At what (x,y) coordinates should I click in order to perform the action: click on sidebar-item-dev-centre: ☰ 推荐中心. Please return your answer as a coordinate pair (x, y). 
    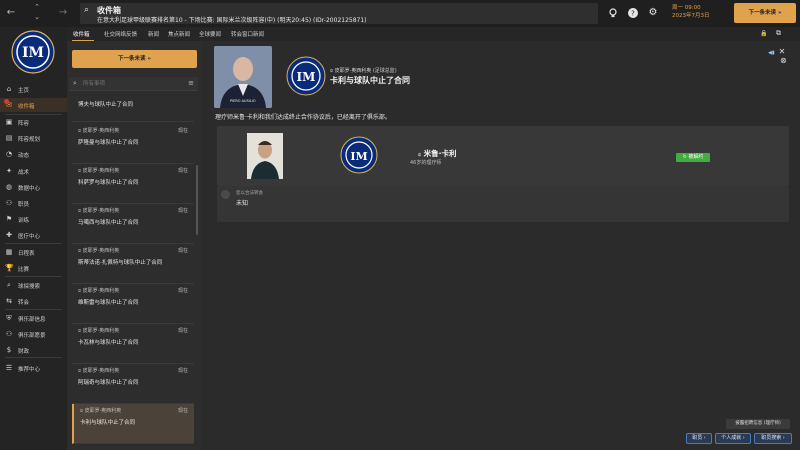
    Looking at the image, I should click on (33, 368).